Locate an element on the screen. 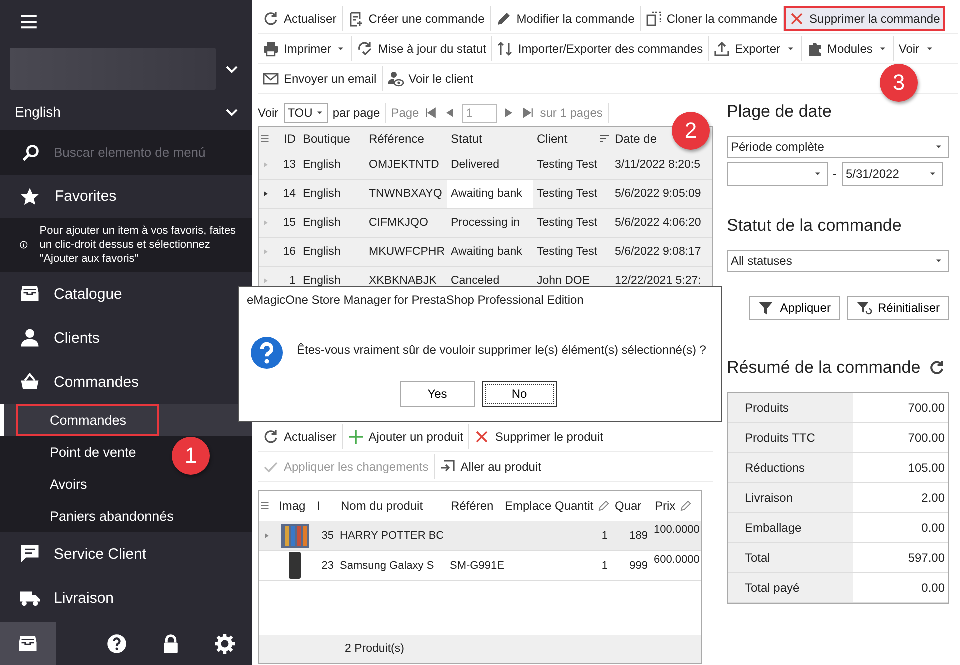  per-page-label: Voir is located at coordinates (268, 113).